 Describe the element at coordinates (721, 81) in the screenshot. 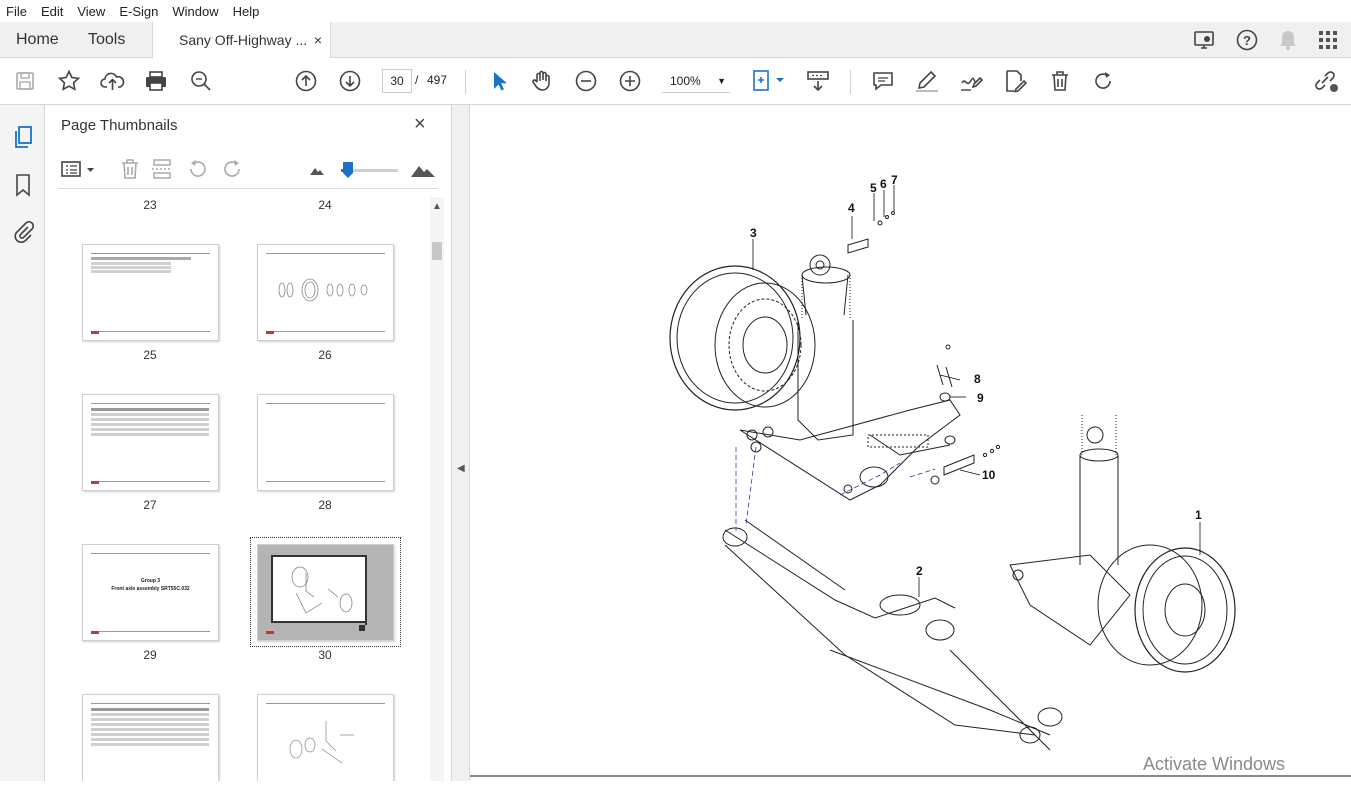

I see `chevron-down-icon: ▼` at that location.